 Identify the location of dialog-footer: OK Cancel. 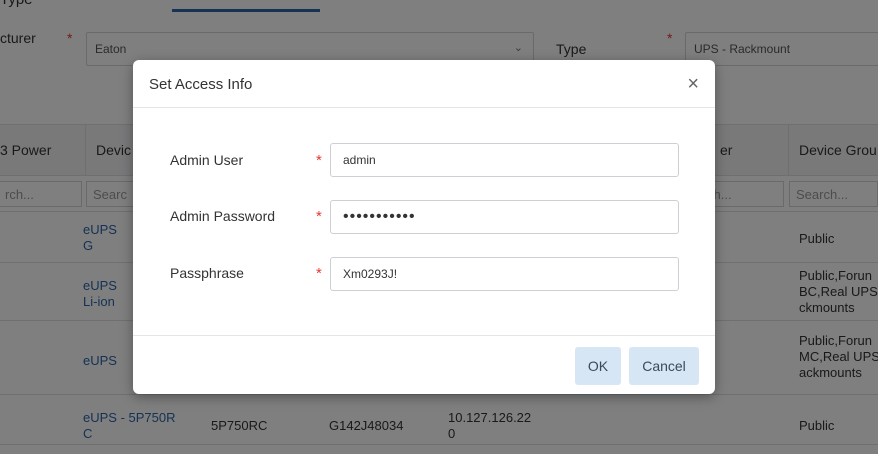
(424, 364).